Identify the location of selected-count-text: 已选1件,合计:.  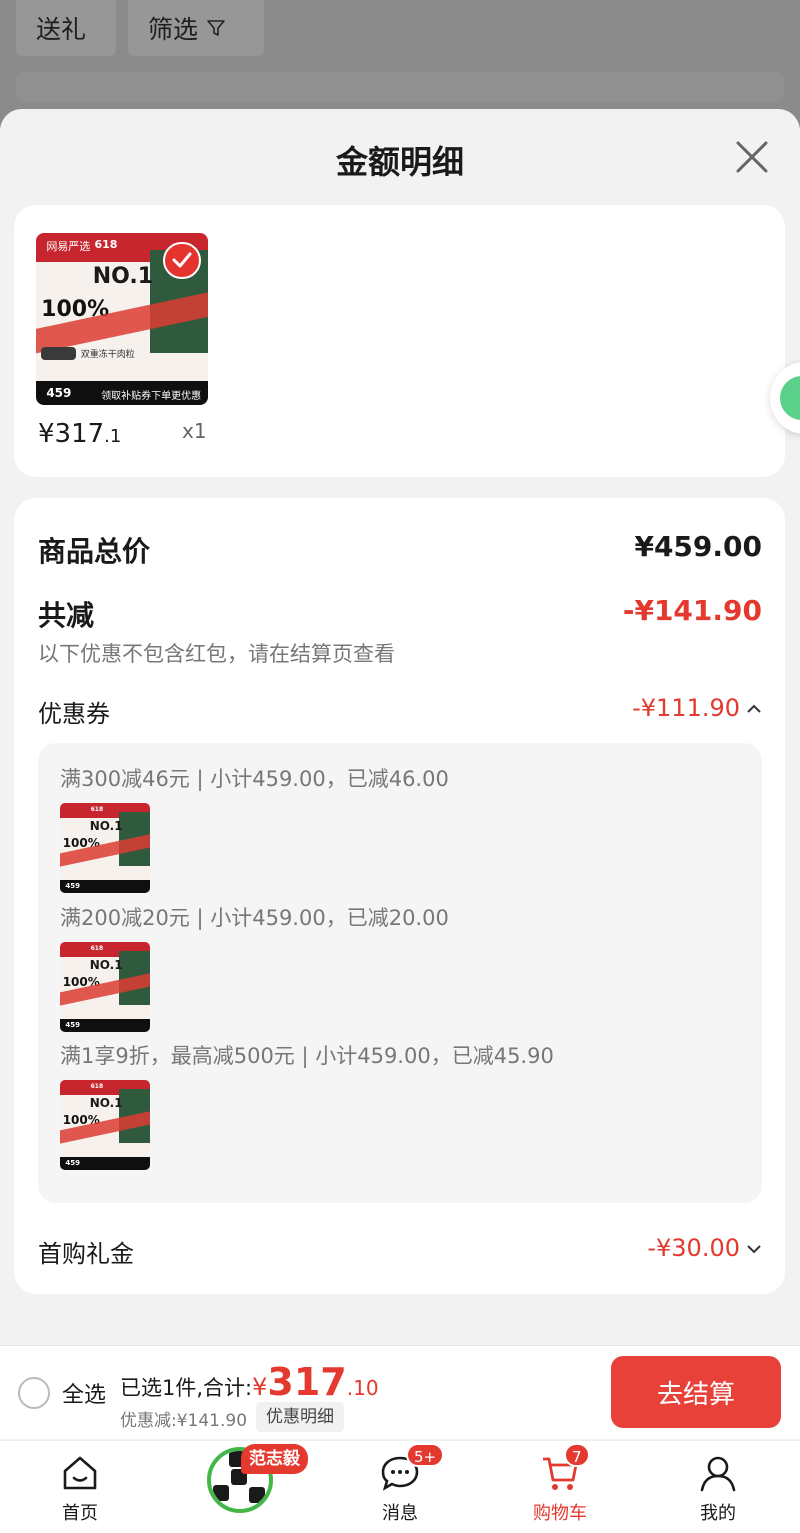
(186, 1388).